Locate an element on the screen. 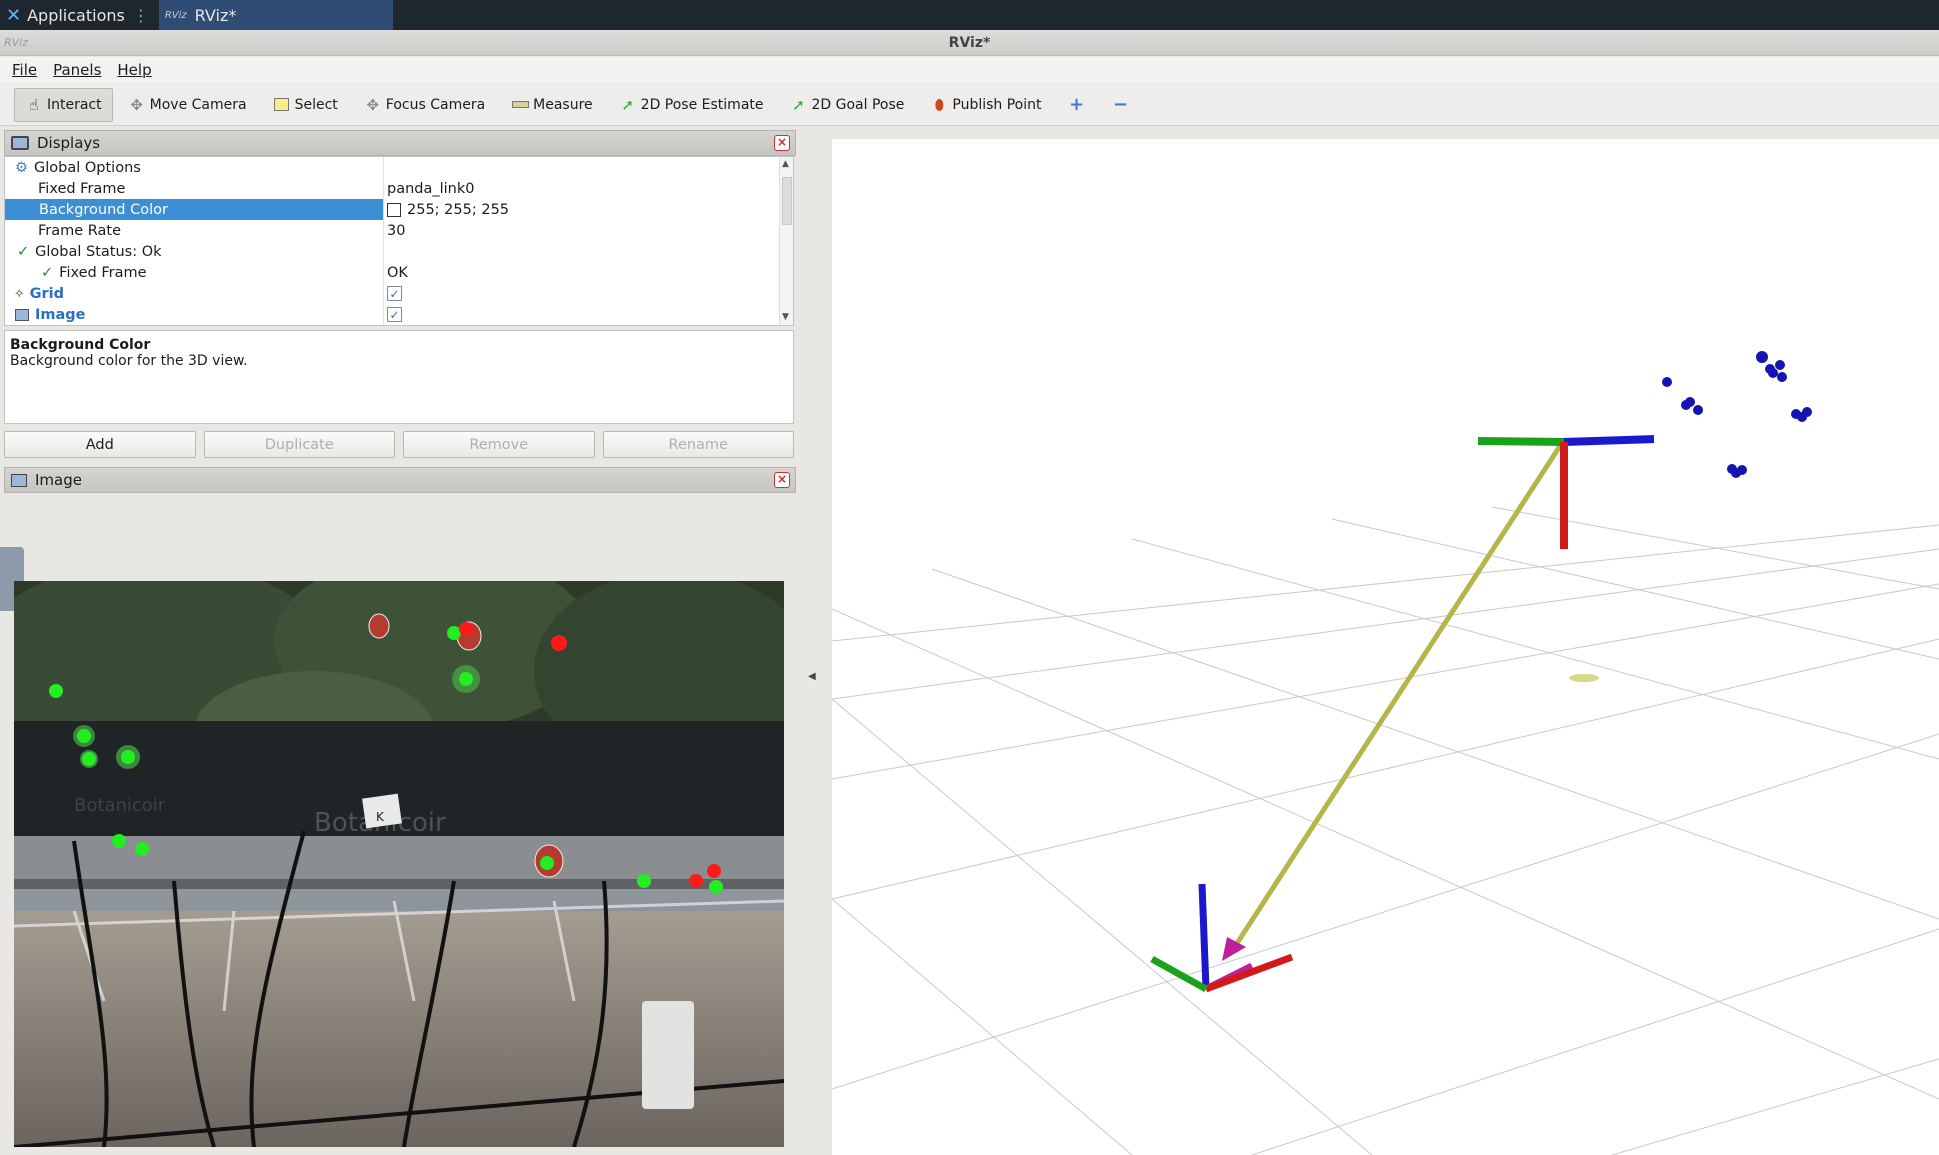 The image size is (1939, 1155). move-camera-tool-button: ✥ Move Camera is located at coordinates (187, 105).